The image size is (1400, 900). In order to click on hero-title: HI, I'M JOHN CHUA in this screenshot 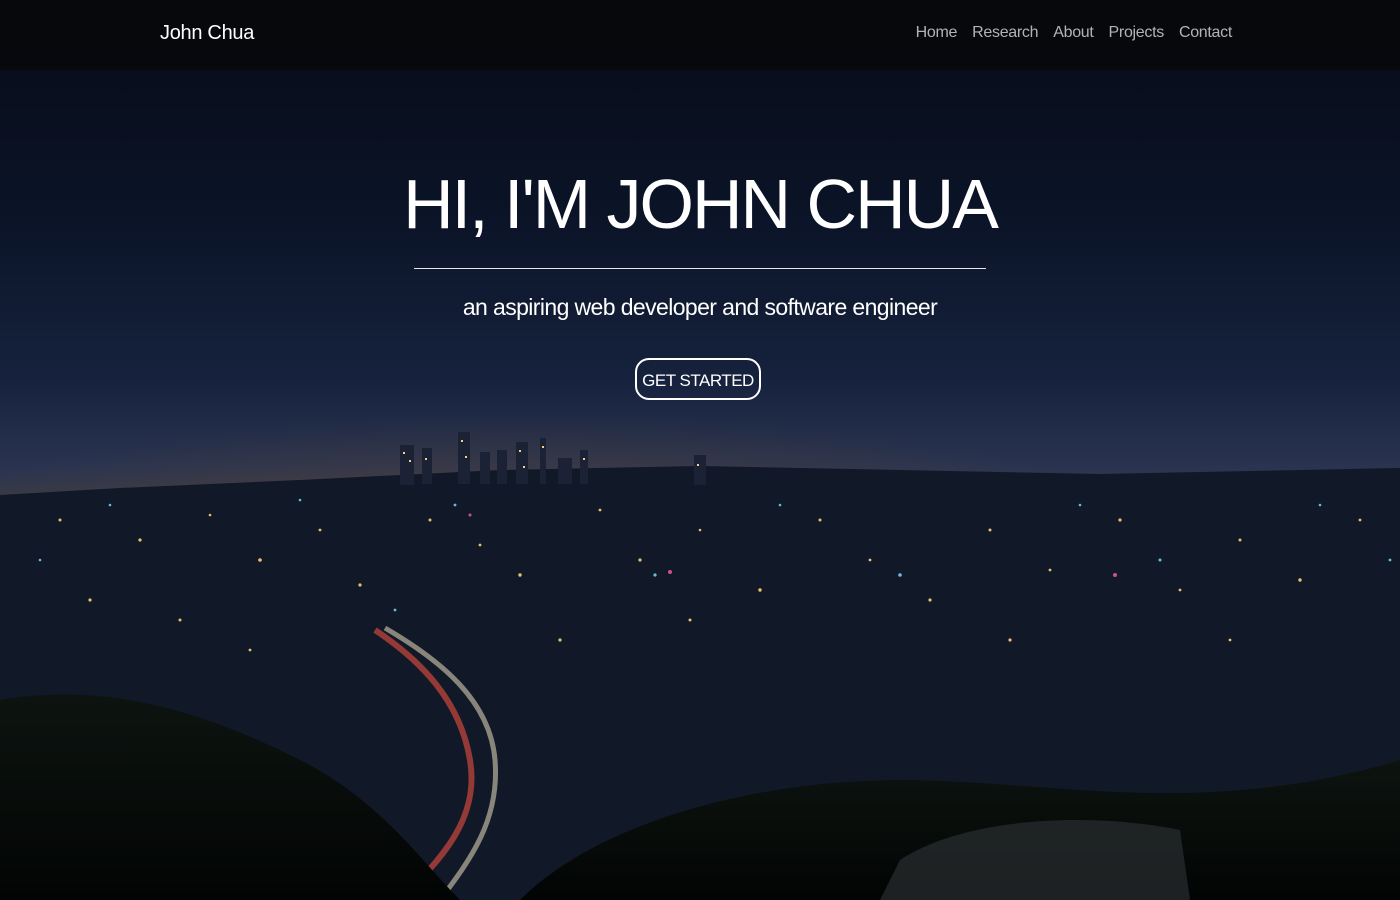, I will do `click(701, 204)`.